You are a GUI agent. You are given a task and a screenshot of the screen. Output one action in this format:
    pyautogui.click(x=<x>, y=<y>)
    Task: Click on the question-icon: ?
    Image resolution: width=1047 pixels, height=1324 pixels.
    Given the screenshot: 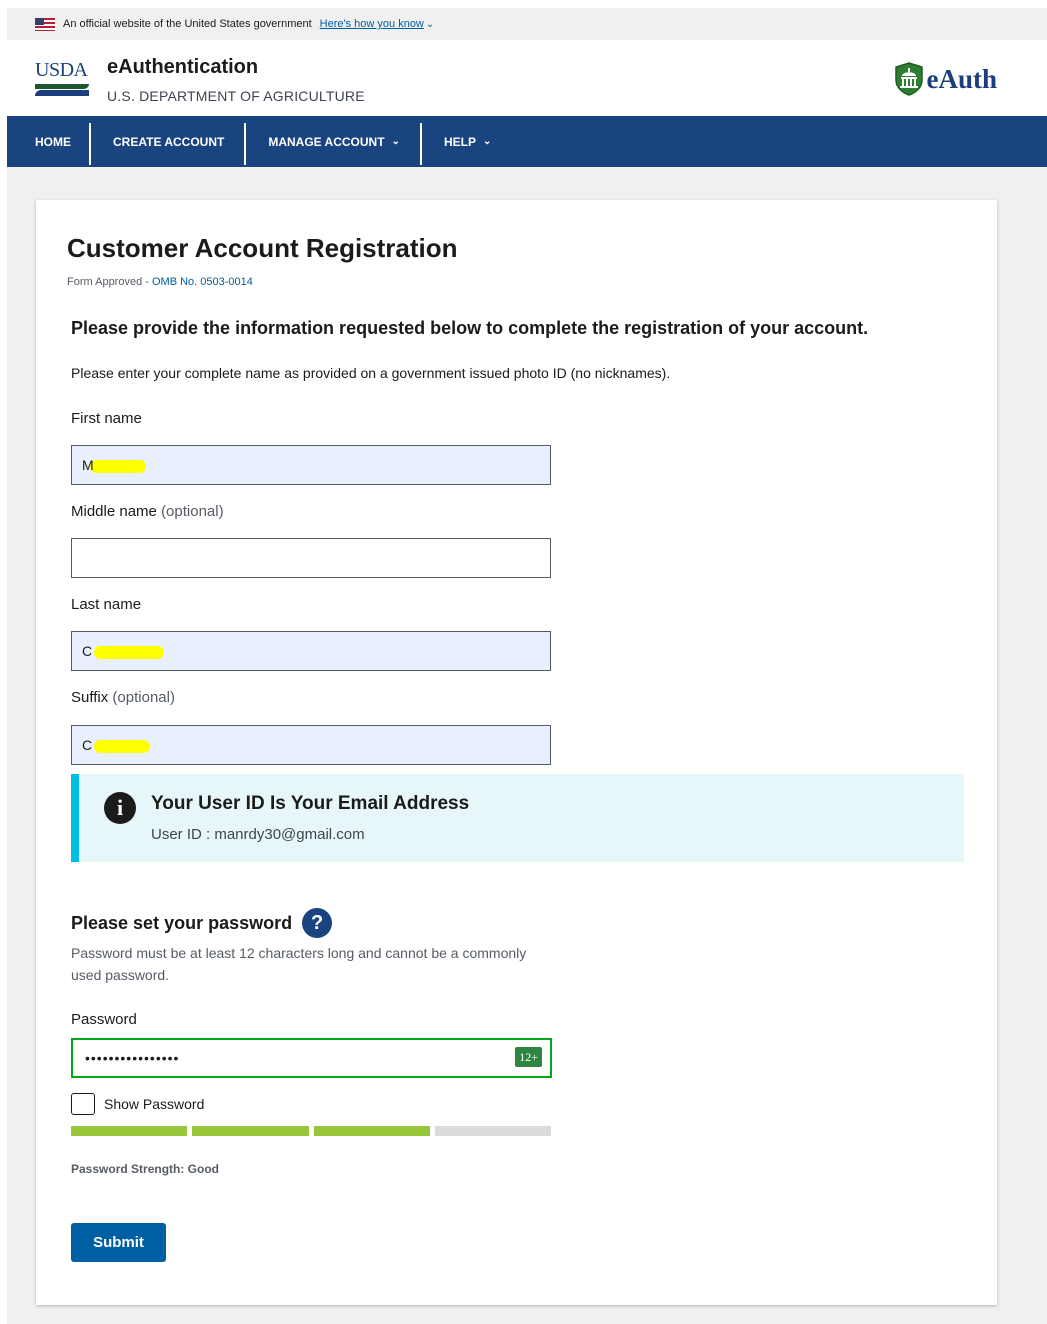 What is the action you would take?
    pyautogui.click(x=317, y=923)
    